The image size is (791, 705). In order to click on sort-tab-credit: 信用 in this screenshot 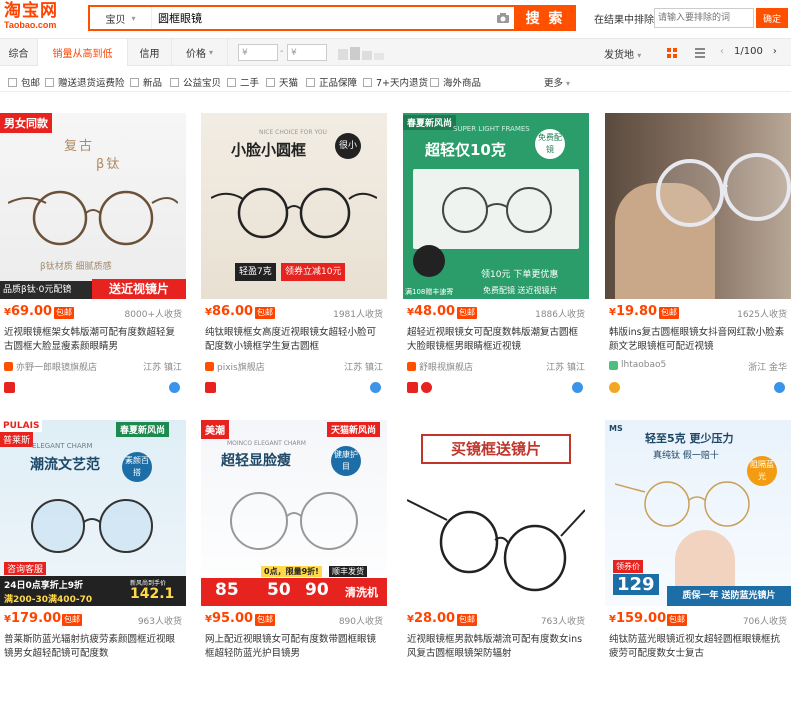, I will do `click(150, 52)`.